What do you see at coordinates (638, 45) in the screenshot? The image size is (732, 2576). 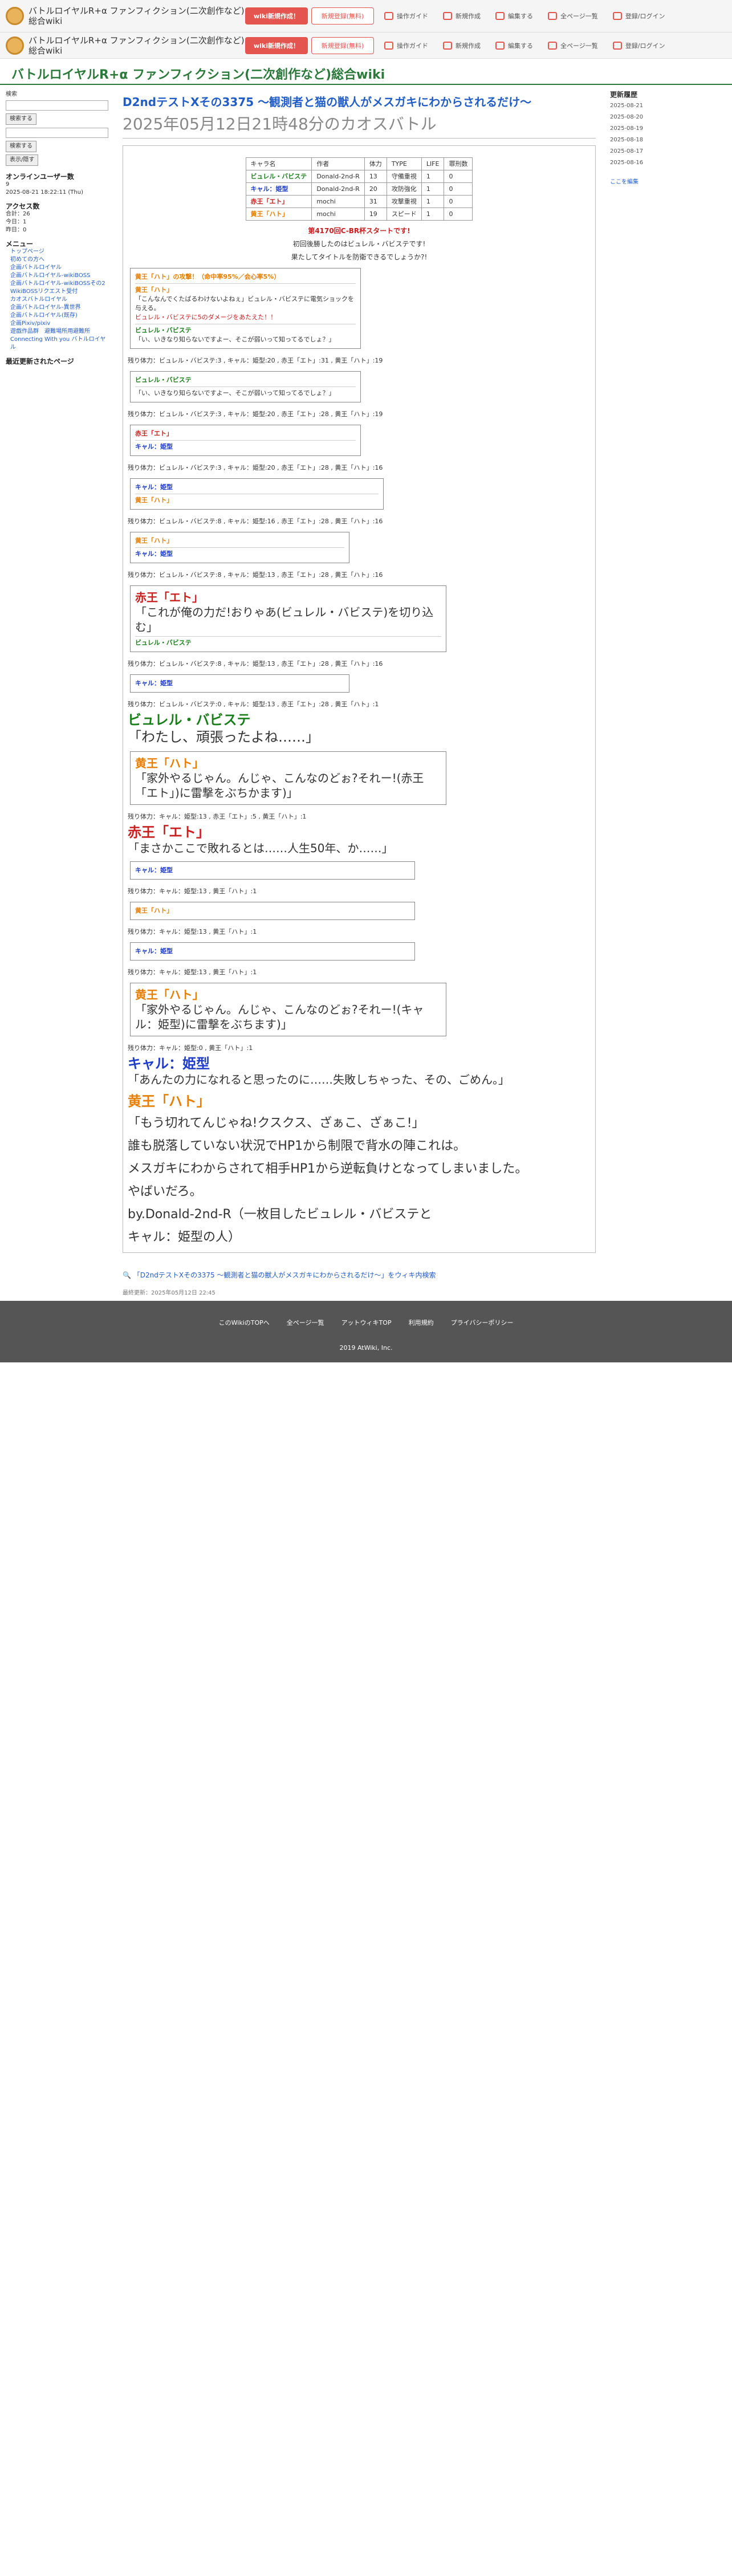 I see `nav-login-2: 登録/ログイン` at bounding box center [638, 45].